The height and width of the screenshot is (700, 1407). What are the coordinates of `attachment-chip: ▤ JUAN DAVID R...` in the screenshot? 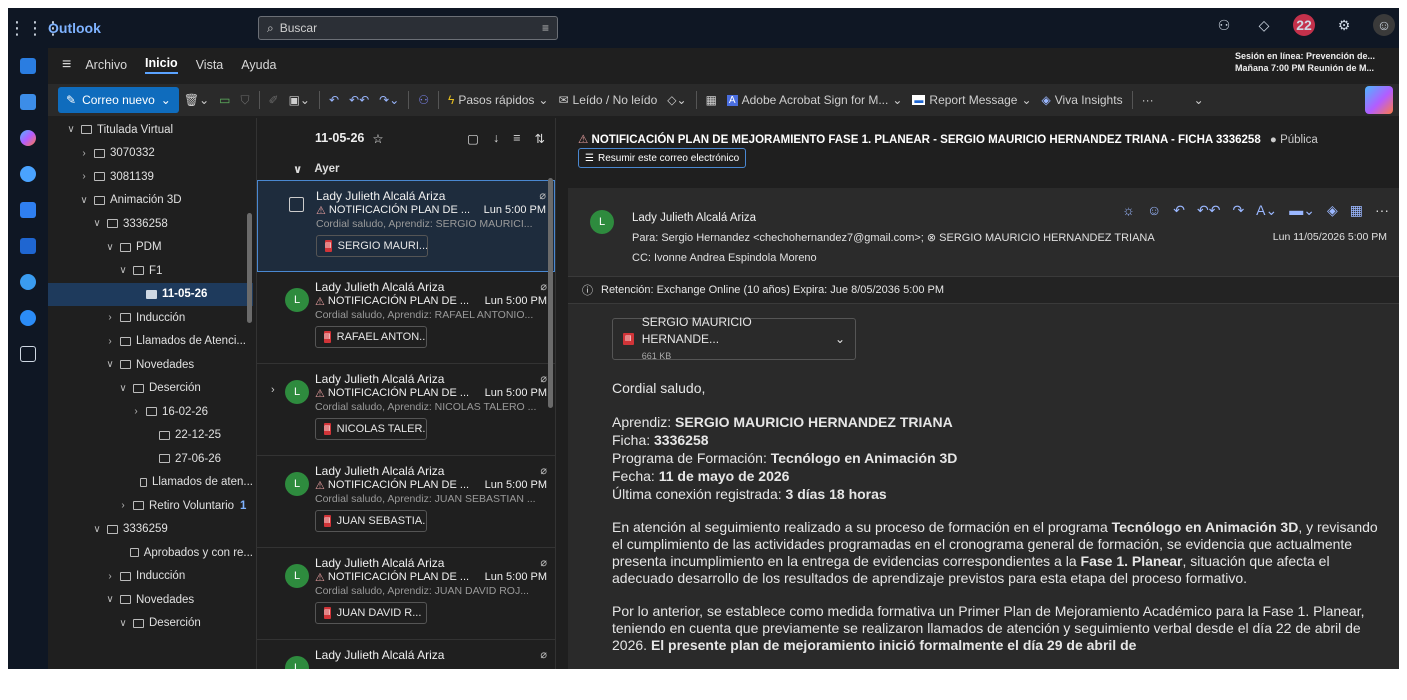 It's located at (371, 613).